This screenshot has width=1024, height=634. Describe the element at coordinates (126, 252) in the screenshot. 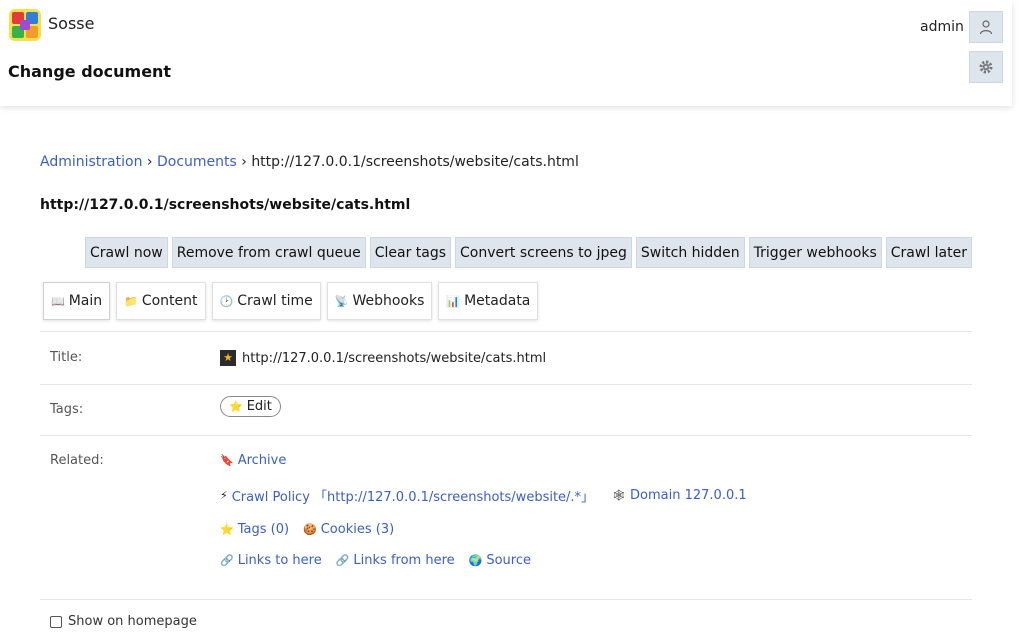

I see `crawl-now-button: Crawl now` at that location.